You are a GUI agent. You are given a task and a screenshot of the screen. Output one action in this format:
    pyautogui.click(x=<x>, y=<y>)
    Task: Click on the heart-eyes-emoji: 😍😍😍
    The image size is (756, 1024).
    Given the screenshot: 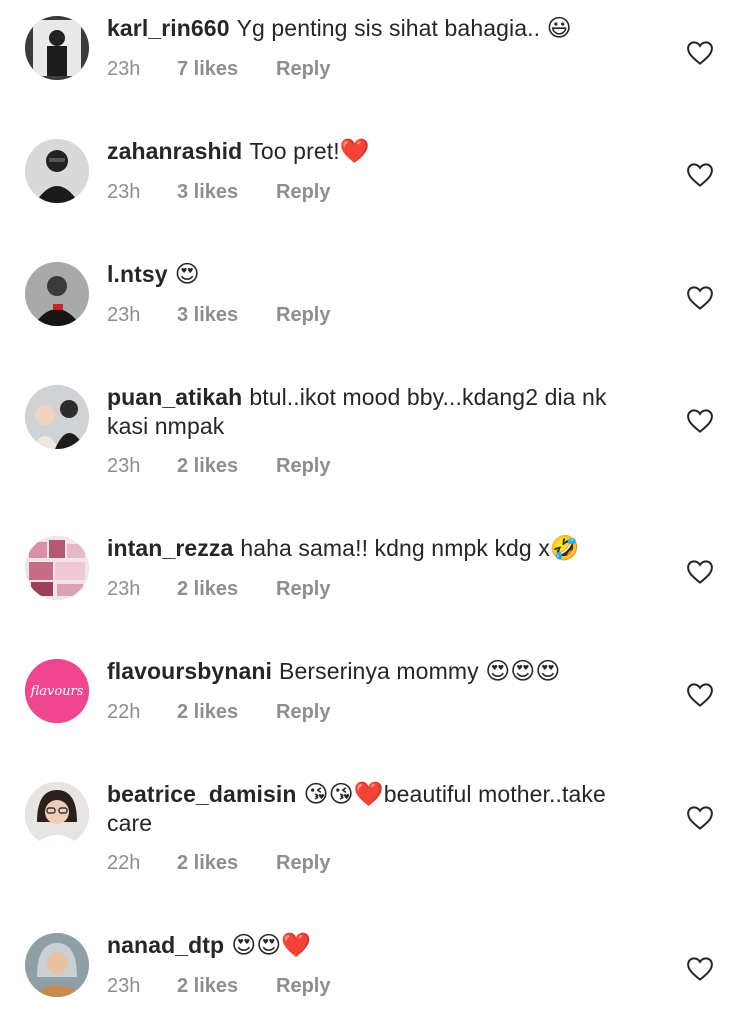 What is the action you would take?
    pyautogui.click(x=523, y=671)
    